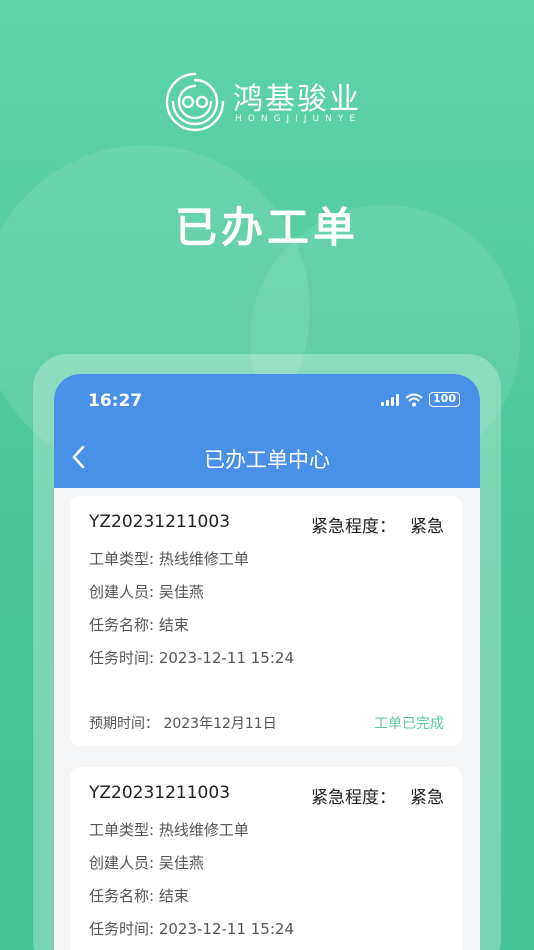 The width and height of the screenshot is (534, 950). What do you see at coordinates (267, 431) in the screenshot?
I see `app-header: 16:27 100 已办工单中心` at bounding box center [267, 431].